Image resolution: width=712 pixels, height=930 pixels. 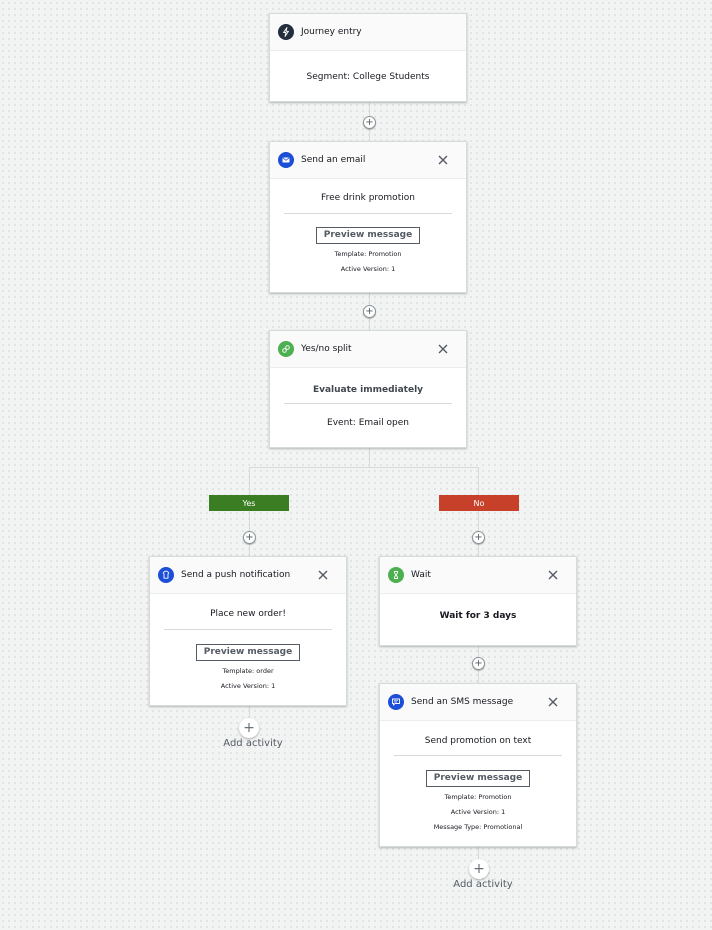 I want to click on insert-activity-button-no: +, so click(x=478, y=537).